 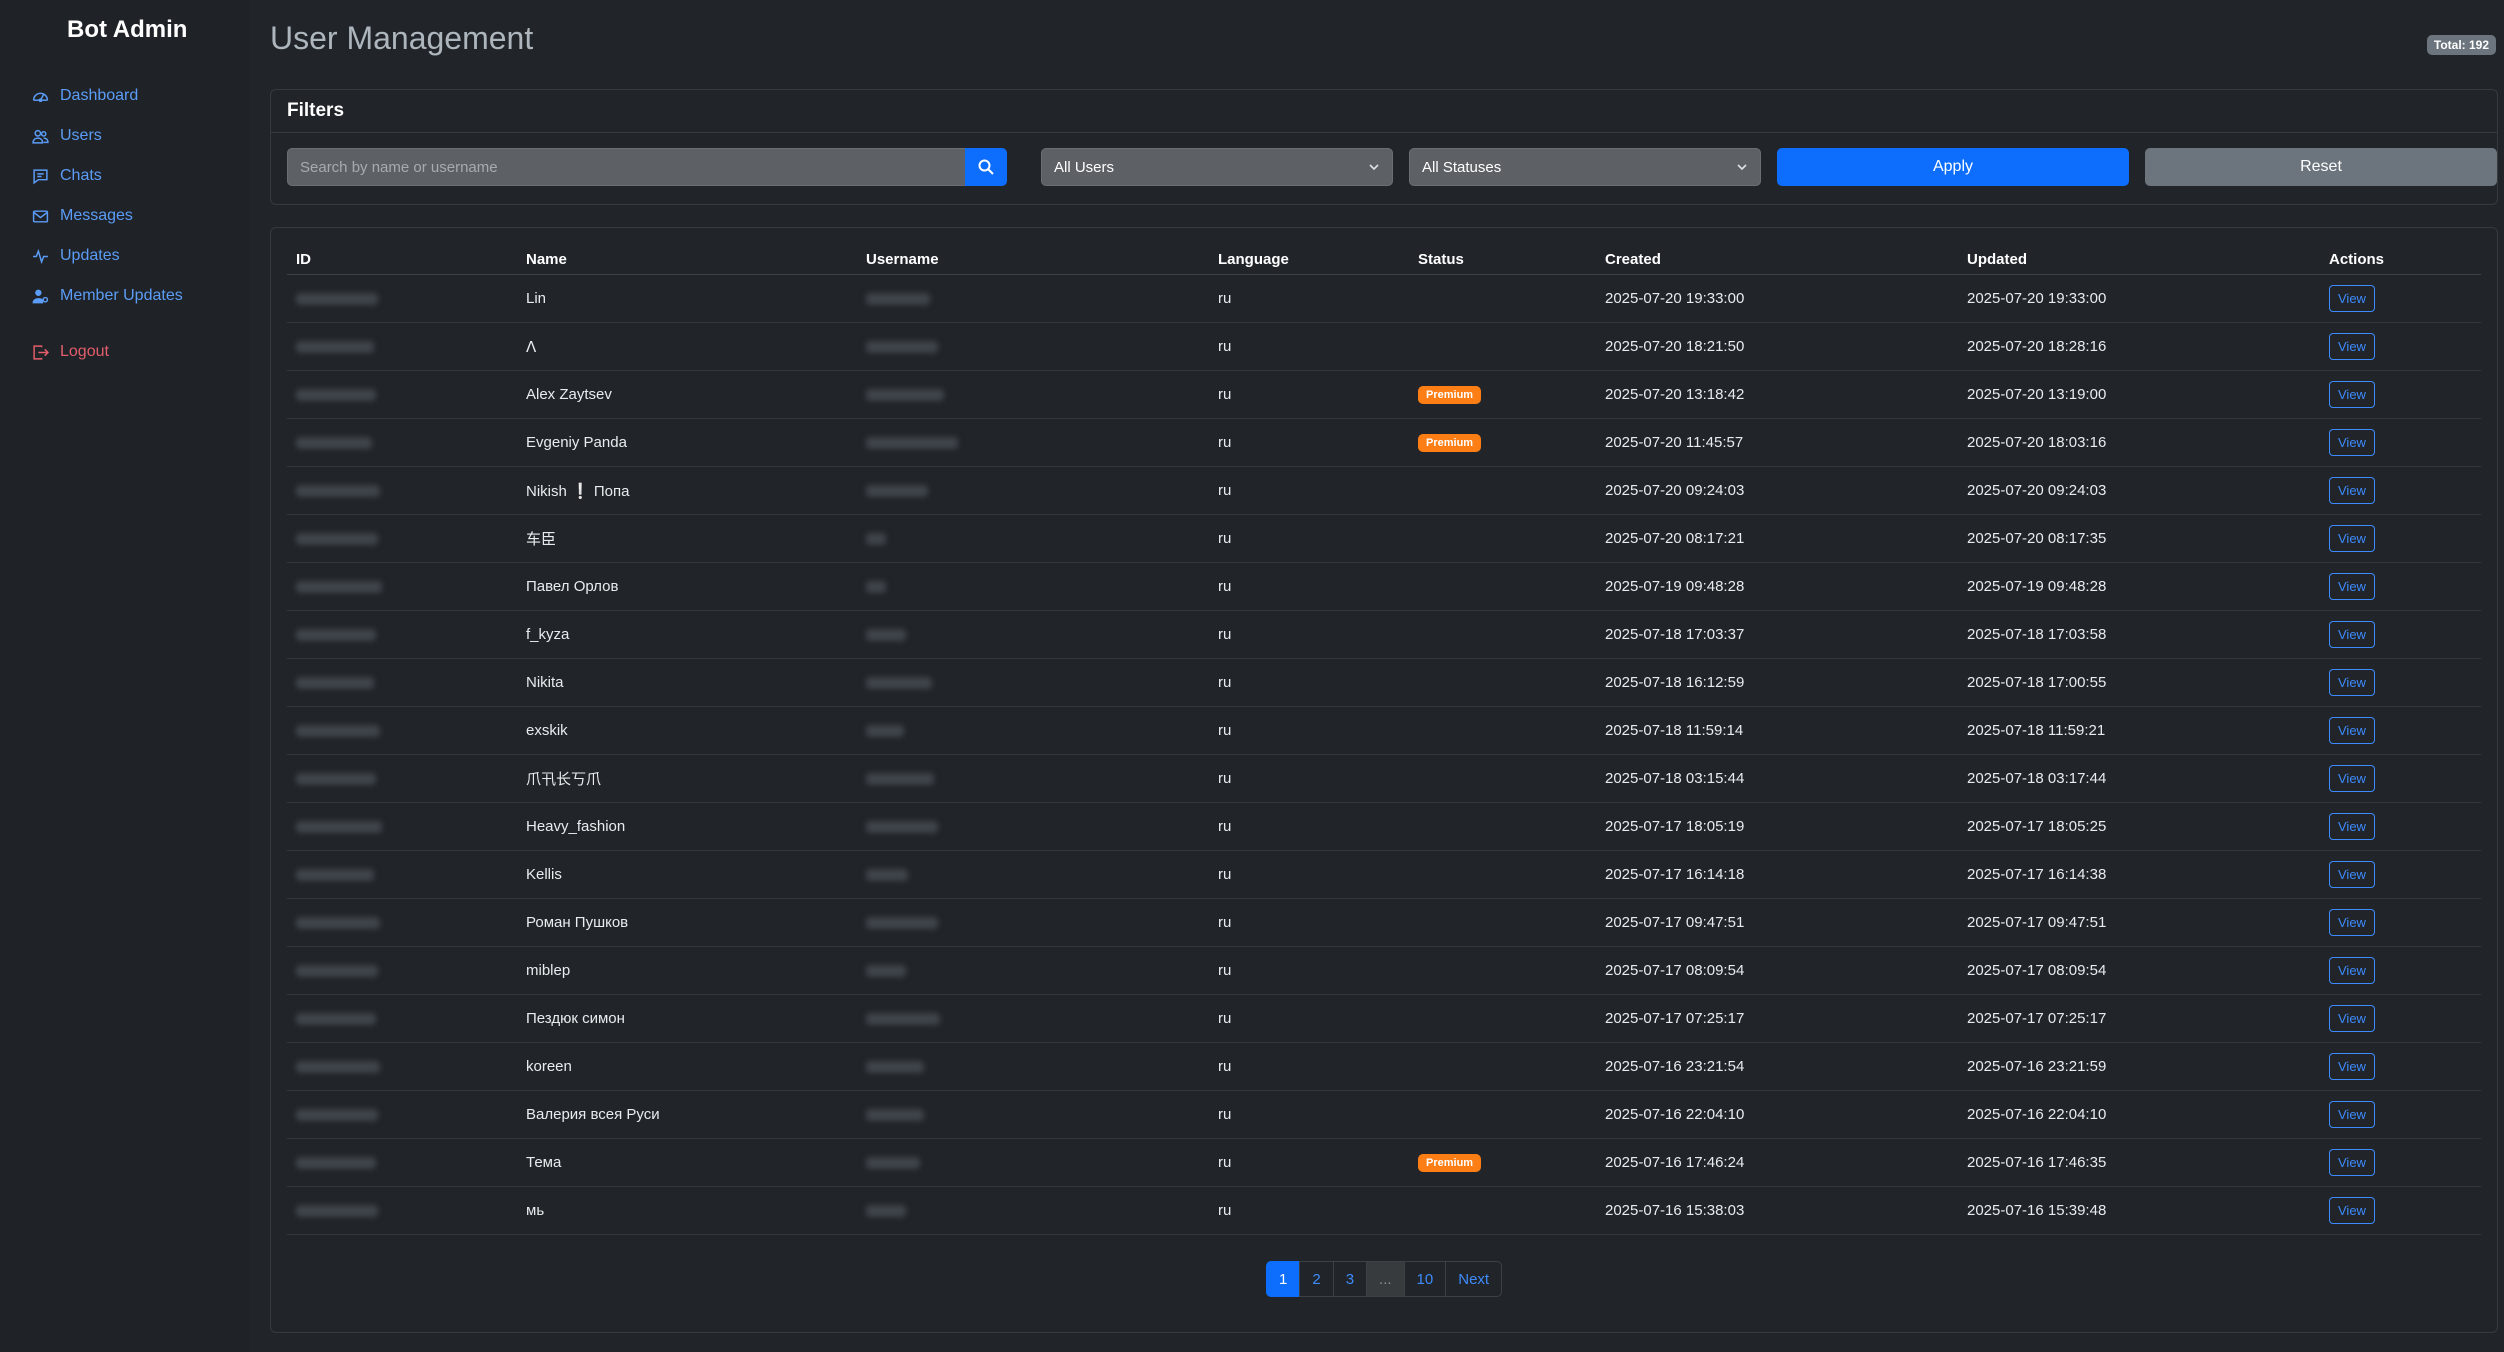 What do you see at coordinates (1585, 167) in the screenshot?
I see `status-filter-select: All Statuses` at bounding box center [1585, 167].